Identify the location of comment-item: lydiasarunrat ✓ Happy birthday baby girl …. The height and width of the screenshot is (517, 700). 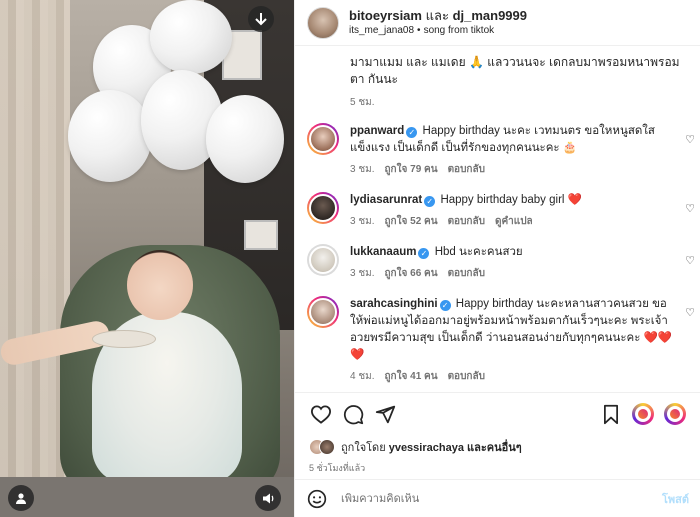
(497, 211).